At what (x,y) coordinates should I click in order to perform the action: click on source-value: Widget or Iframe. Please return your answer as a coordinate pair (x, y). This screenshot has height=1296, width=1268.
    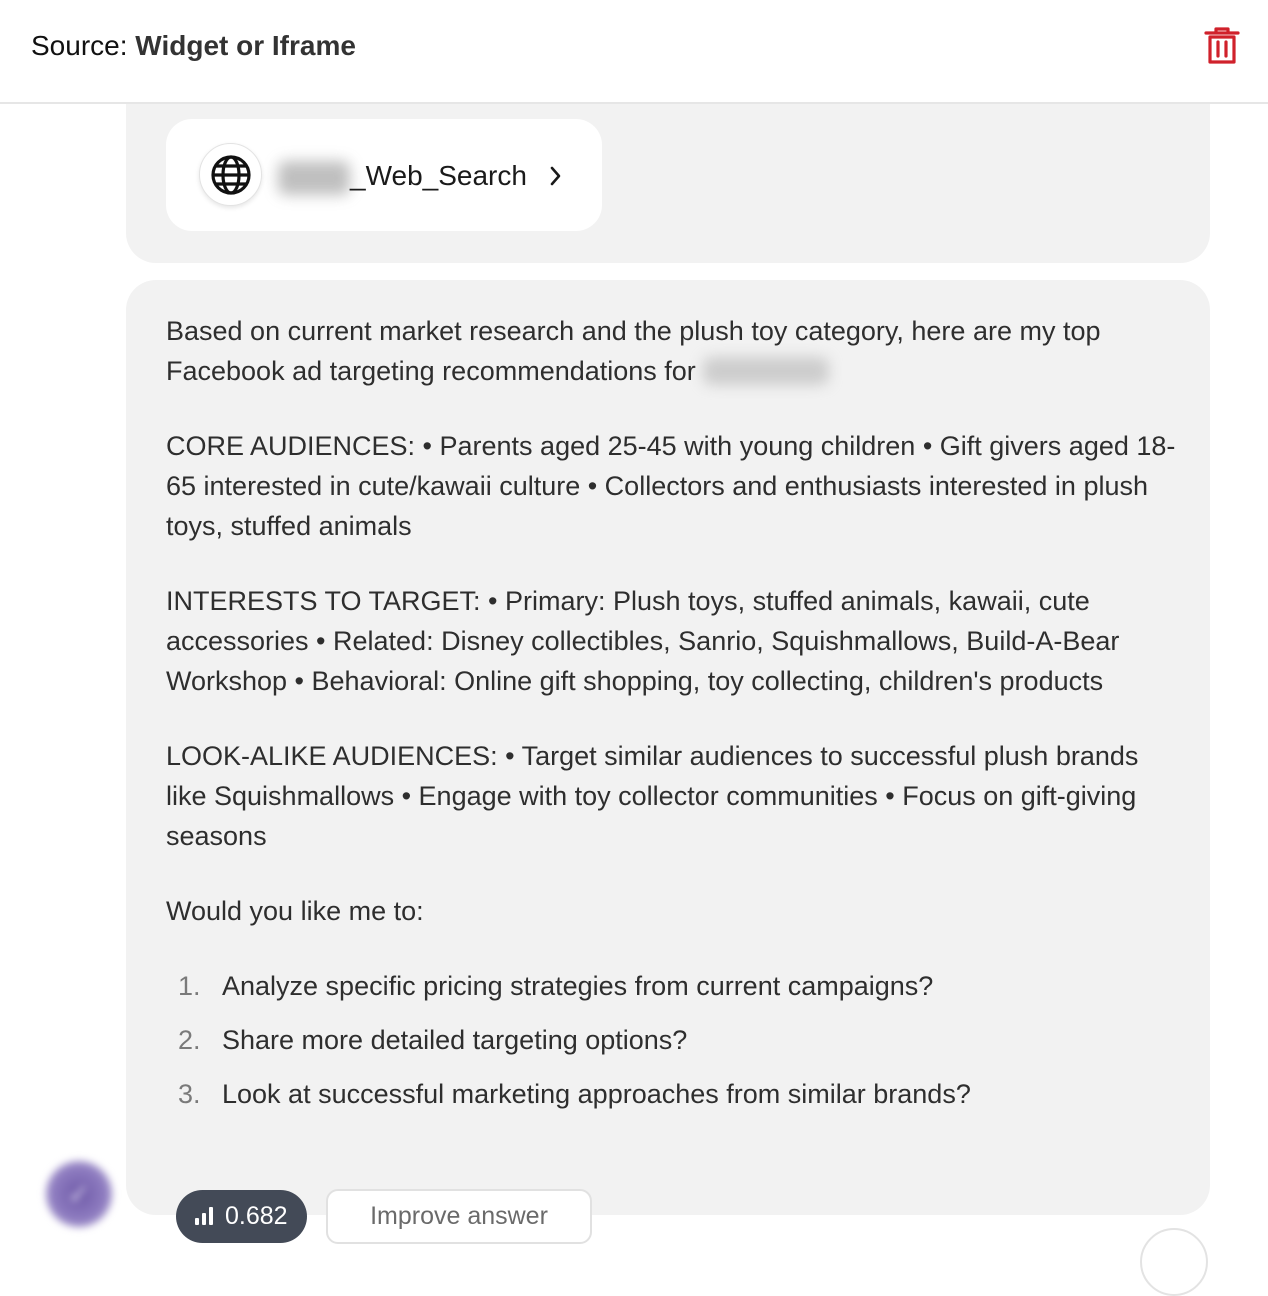
    Looking at the image, I should click on (245, 45).